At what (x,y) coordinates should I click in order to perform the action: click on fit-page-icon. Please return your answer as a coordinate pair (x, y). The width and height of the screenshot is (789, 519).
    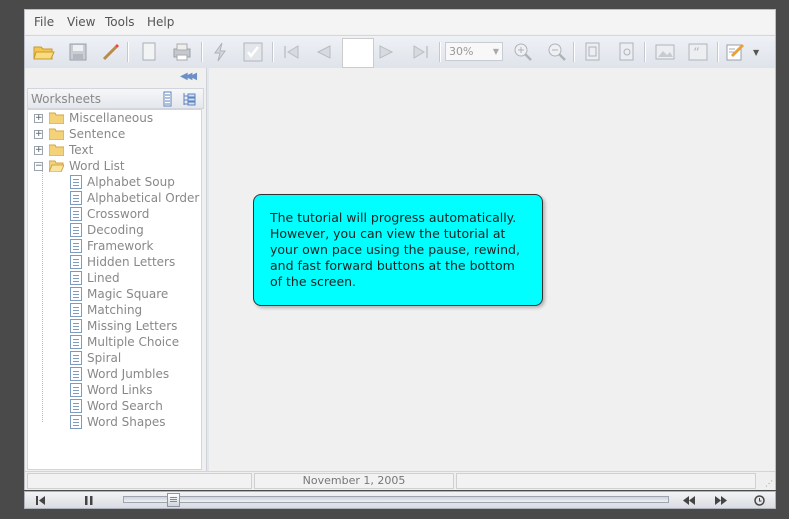
    Looking at the image, I should click on (593, 52).